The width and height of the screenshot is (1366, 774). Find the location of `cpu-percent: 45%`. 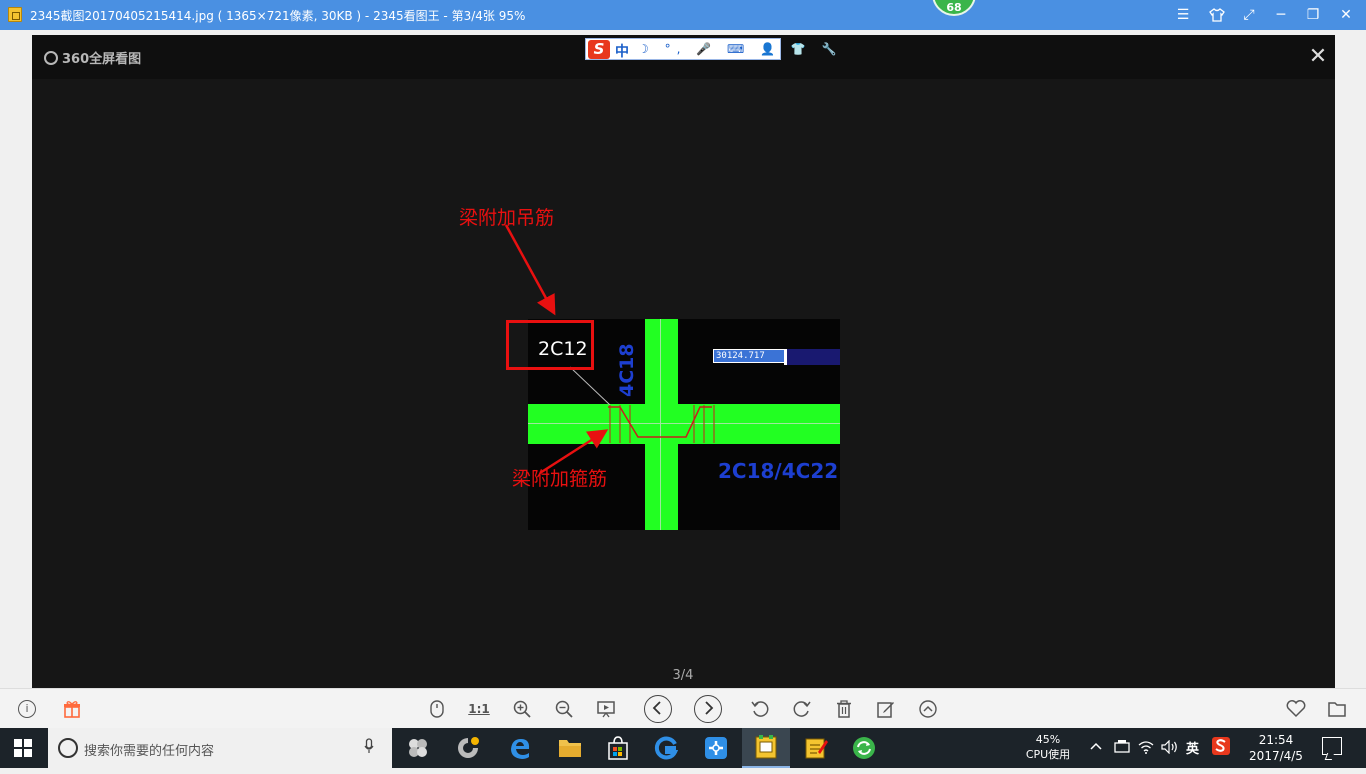

cpu-percent: 45% is located at coordinates (1048, 739).